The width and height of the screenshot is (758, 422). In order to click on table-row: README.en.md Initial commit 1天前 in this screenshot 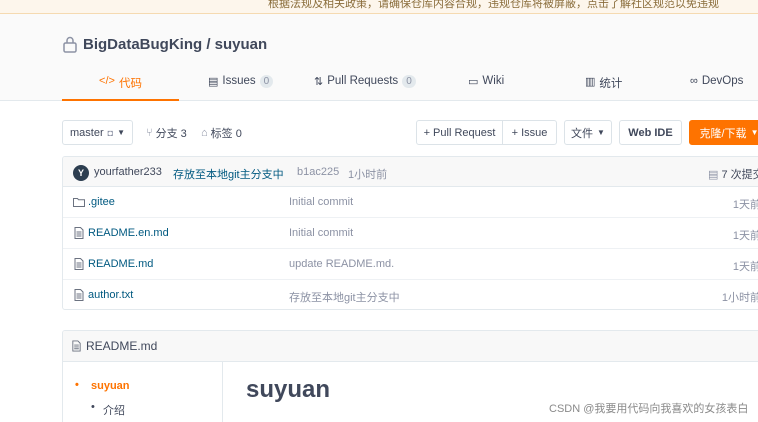, I will do `click(410, 233)`.